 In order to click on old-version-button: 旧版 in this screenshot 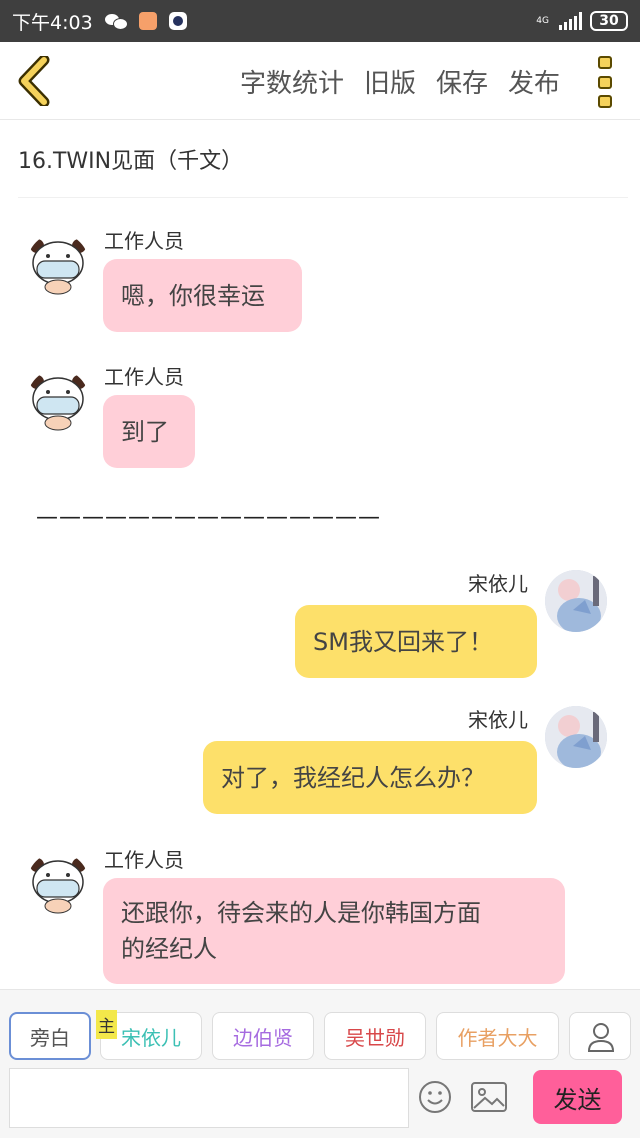, I will do `click(390, 81)`.